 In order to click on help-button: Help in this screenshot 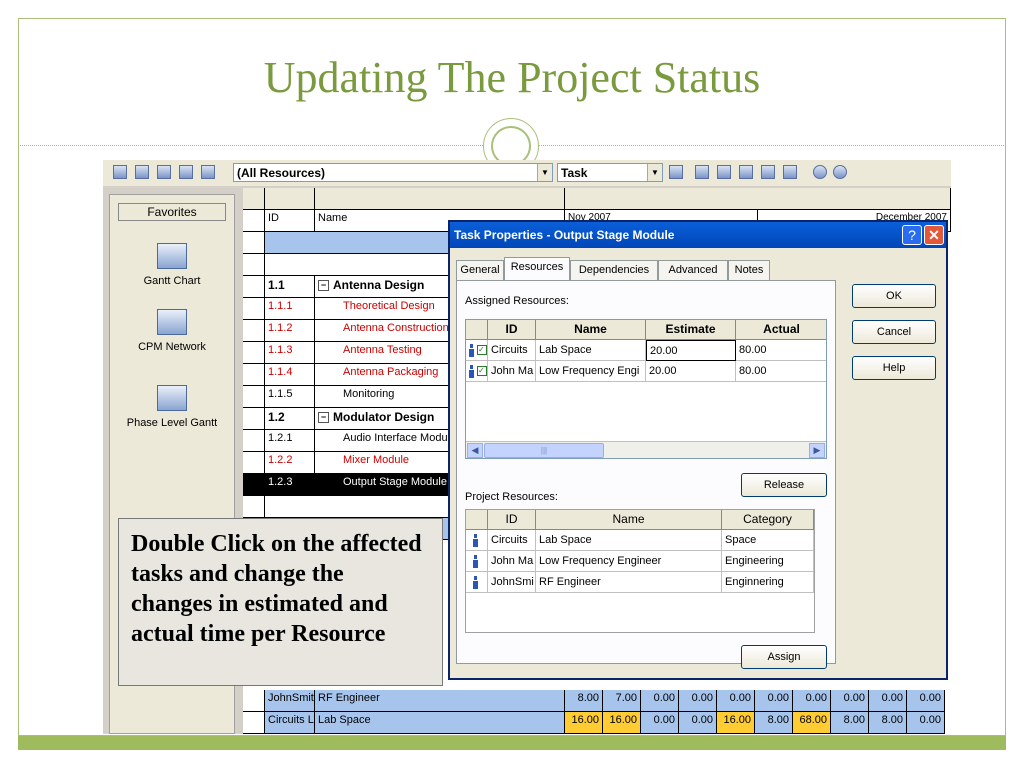, I will do `click(894, 368)`.